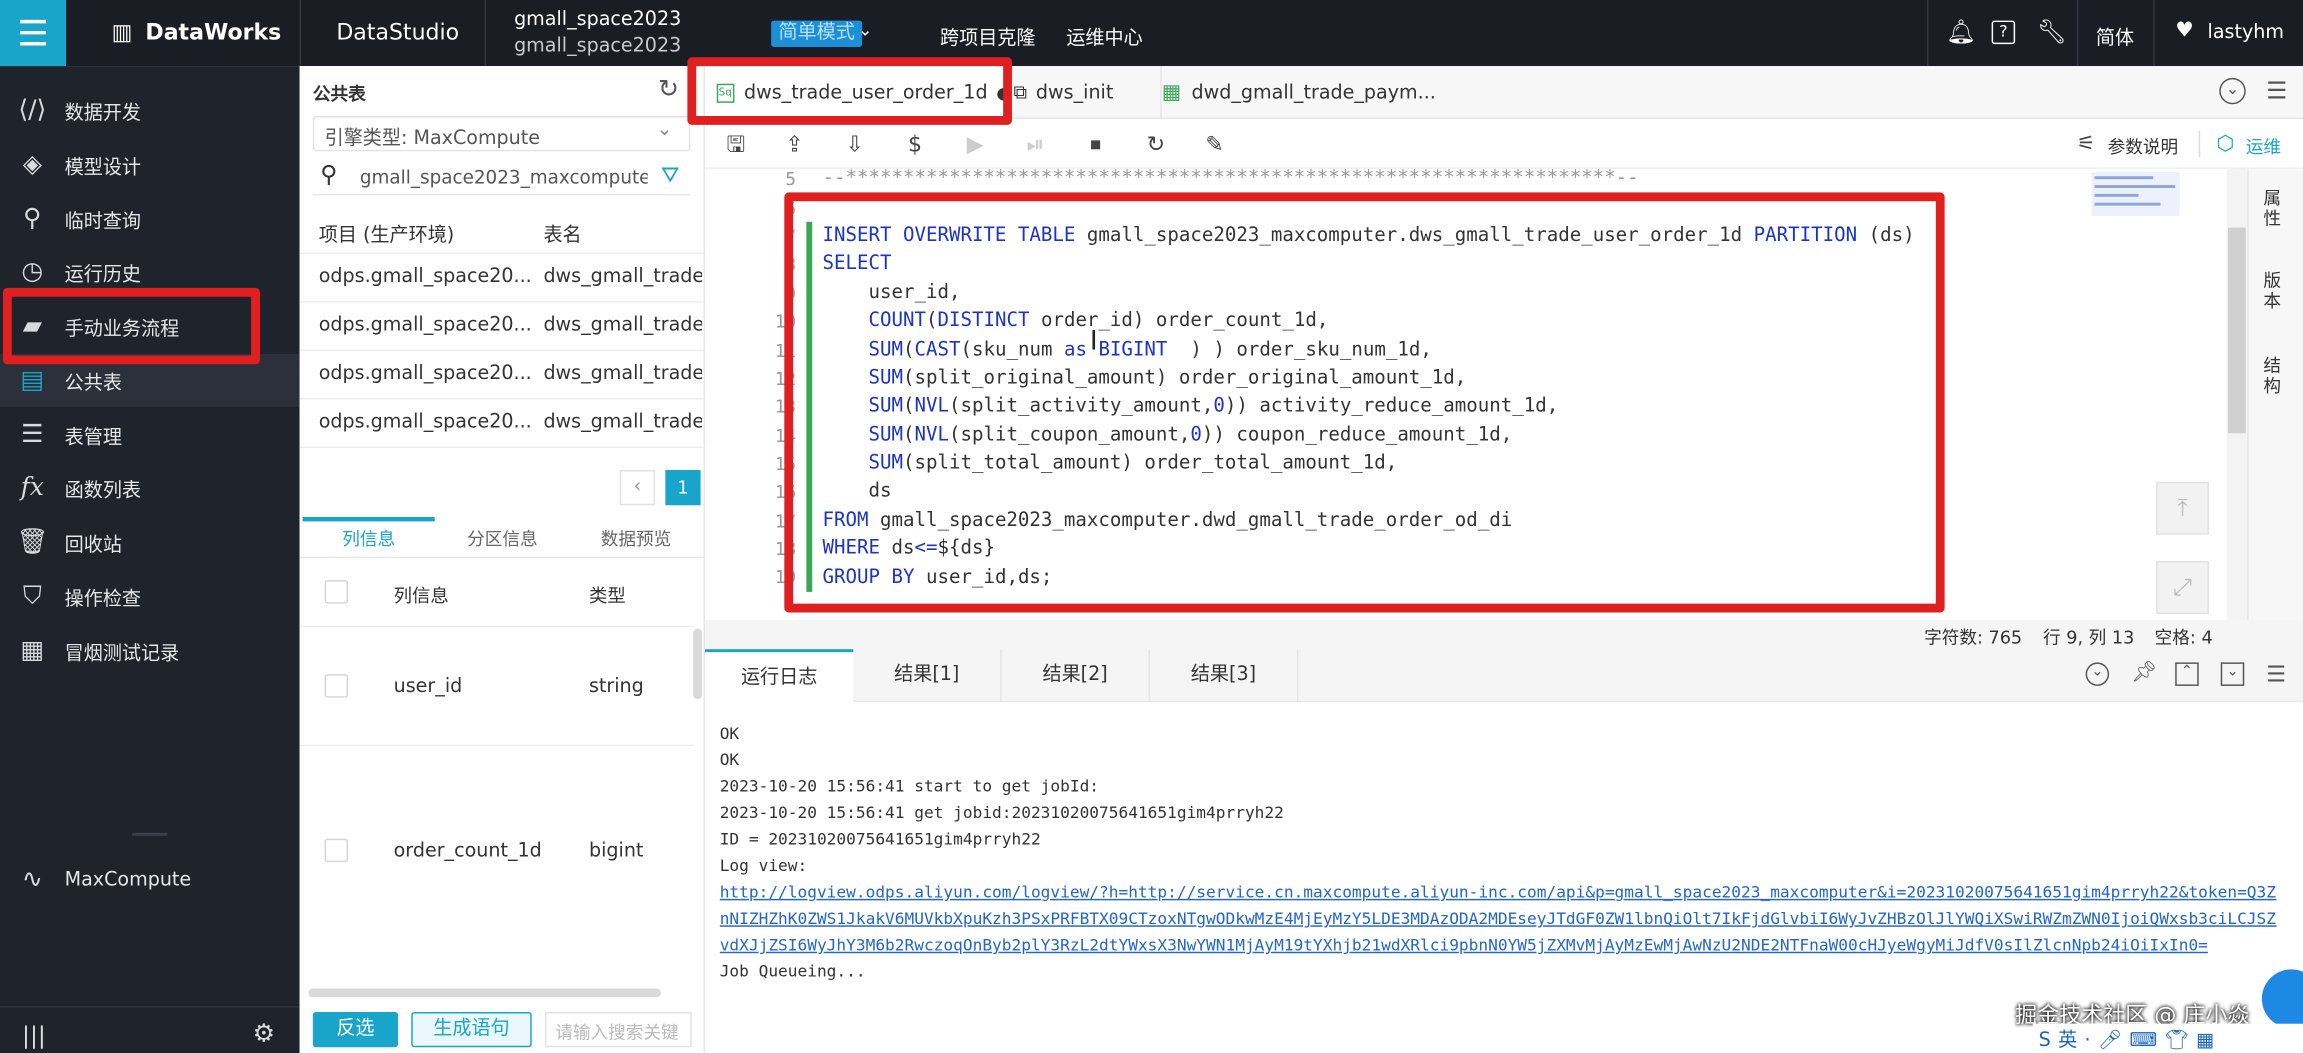 The width and height of the screenshot is (2303, 1053). I want to click on sidebar-item-run-history: ◷ 运行历史, so click(150, 271).